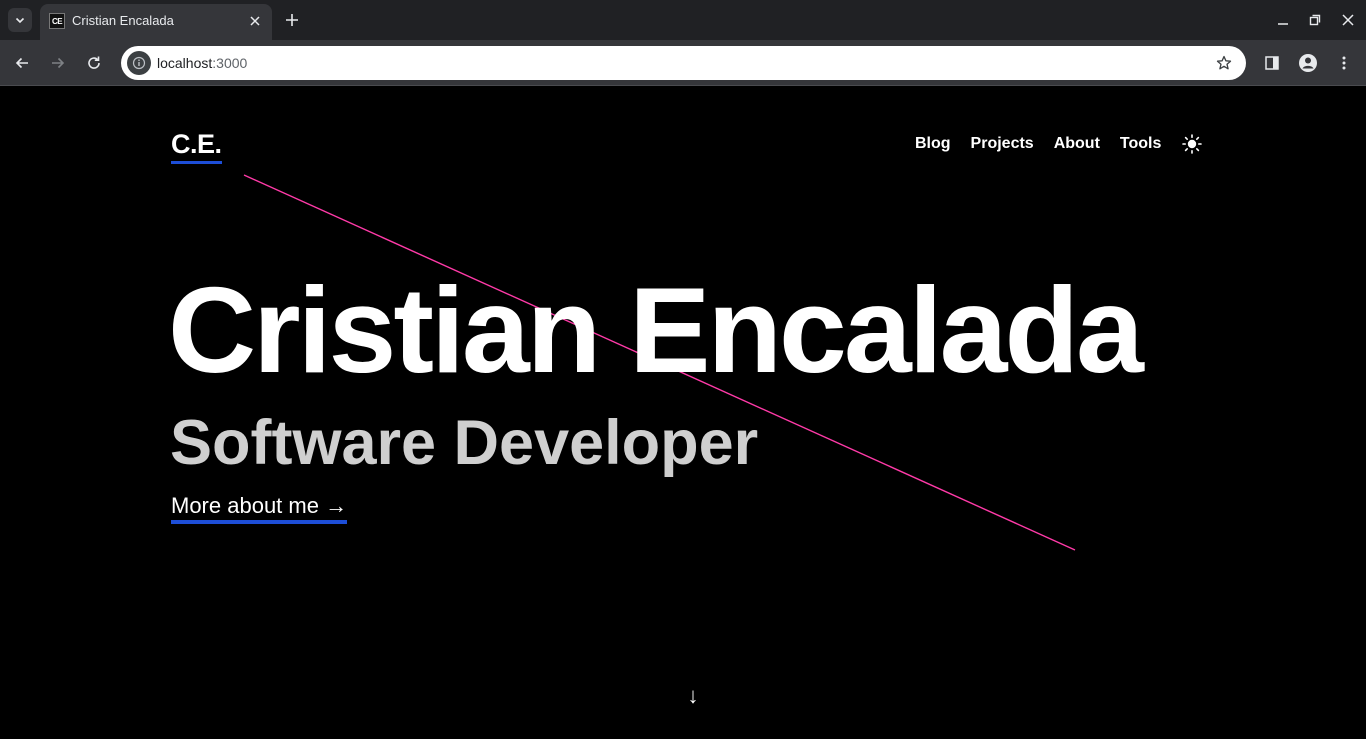 This screenshot has width=1366, height=739. I want to click on arrow-left-icon, so click(21, 63).